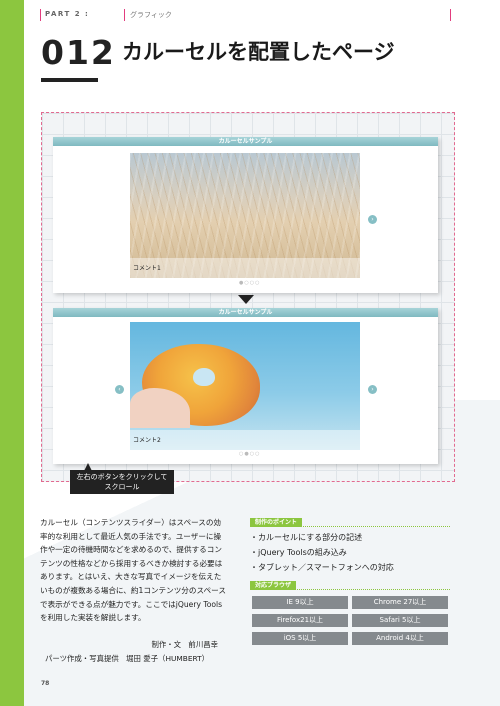 The height and width of the screenshot is (706, 500). I want to click on pagination-dots: ○●○○, so click(249, 454).